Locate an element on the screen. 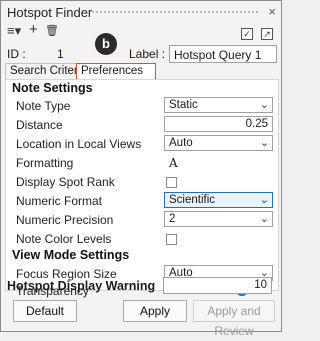 The width and height of the screenshot is (320, 341). note-type-value: Static is located at coordinates (183, 105).